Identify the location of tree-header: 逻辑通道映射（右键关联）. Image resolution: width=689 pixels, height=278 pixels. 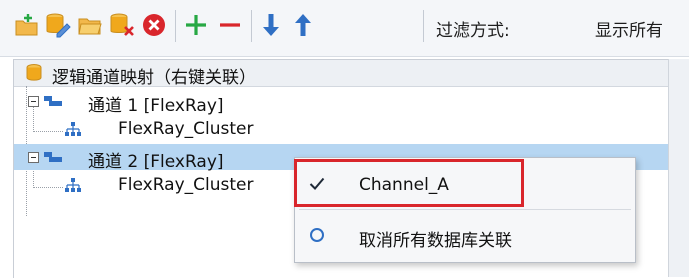
(341, 74).